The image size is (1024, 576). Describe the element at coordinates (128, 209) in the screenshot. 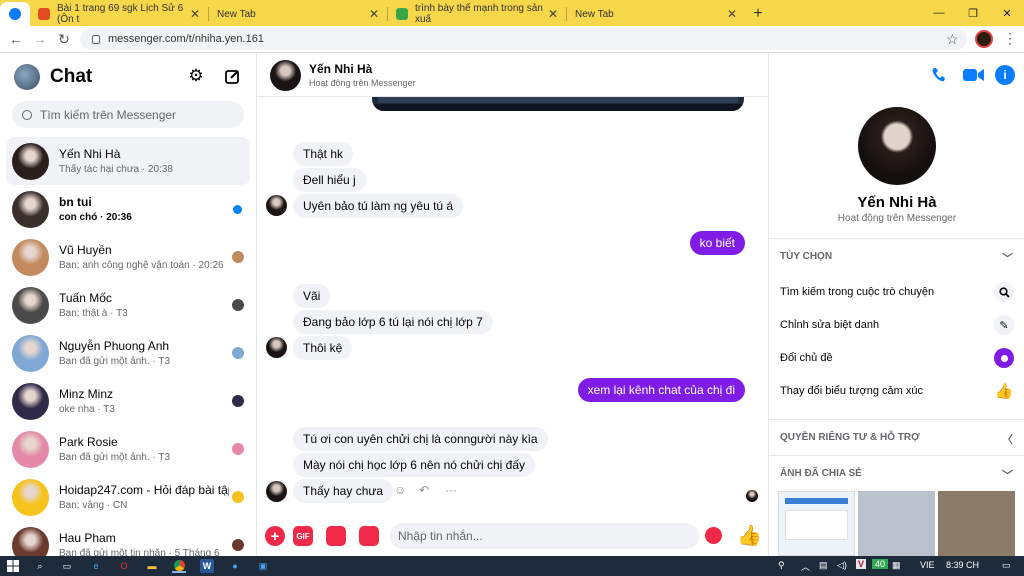

I see `conversation-item: bn tui con chó · 20:36` at that location.